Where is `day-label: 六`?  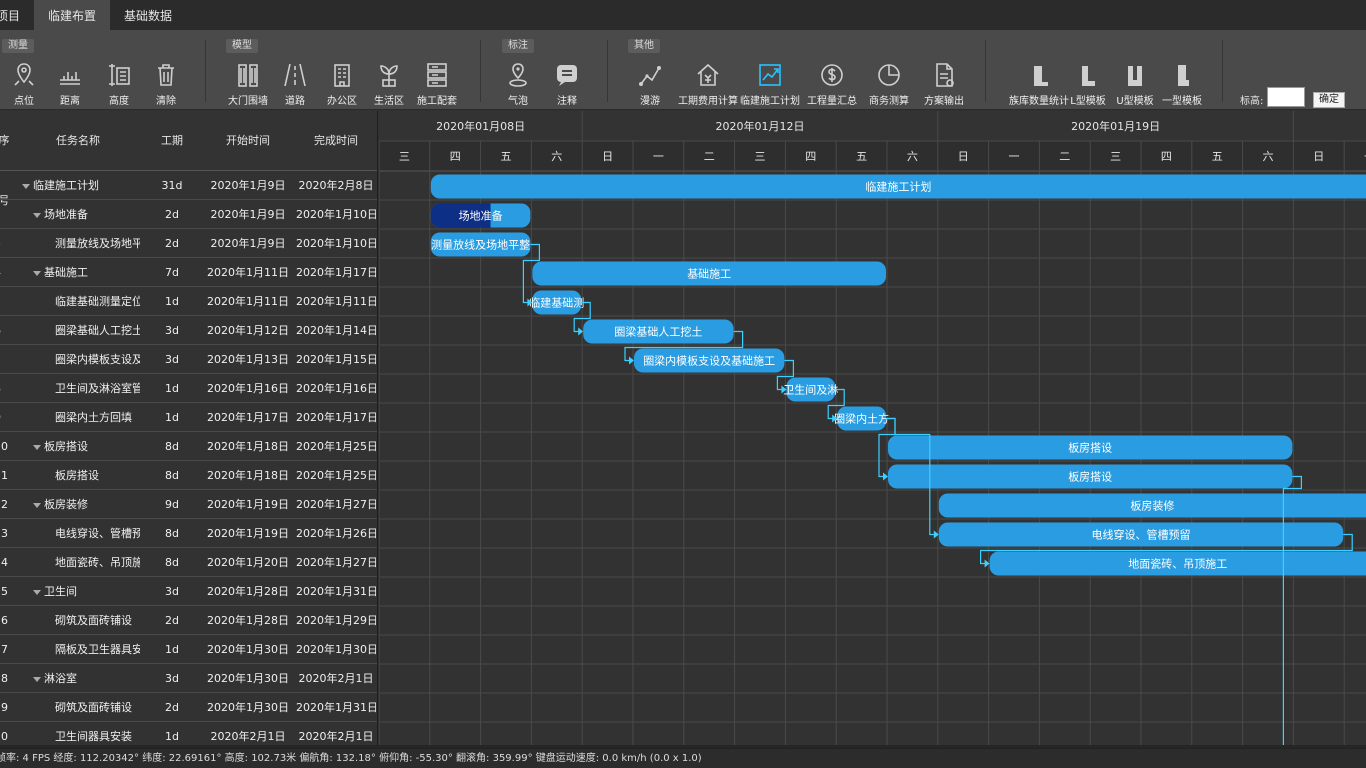
day-label: 六 is located at coordinates (556, 156).